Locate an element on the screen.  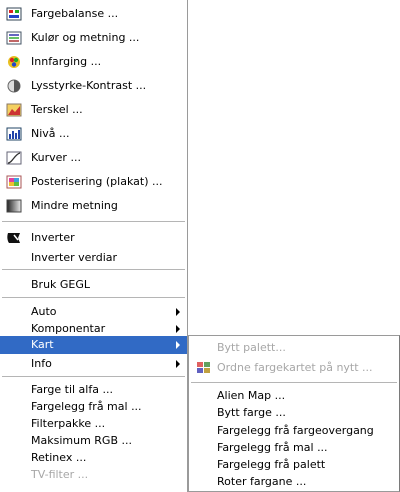
invert-icon is located at coordinates (14, 238).